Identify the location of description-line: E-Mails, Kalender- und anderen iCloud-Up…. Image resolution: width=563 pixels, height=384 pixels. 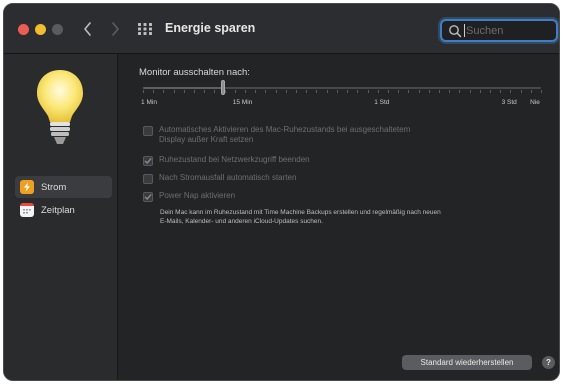
(241, 221).